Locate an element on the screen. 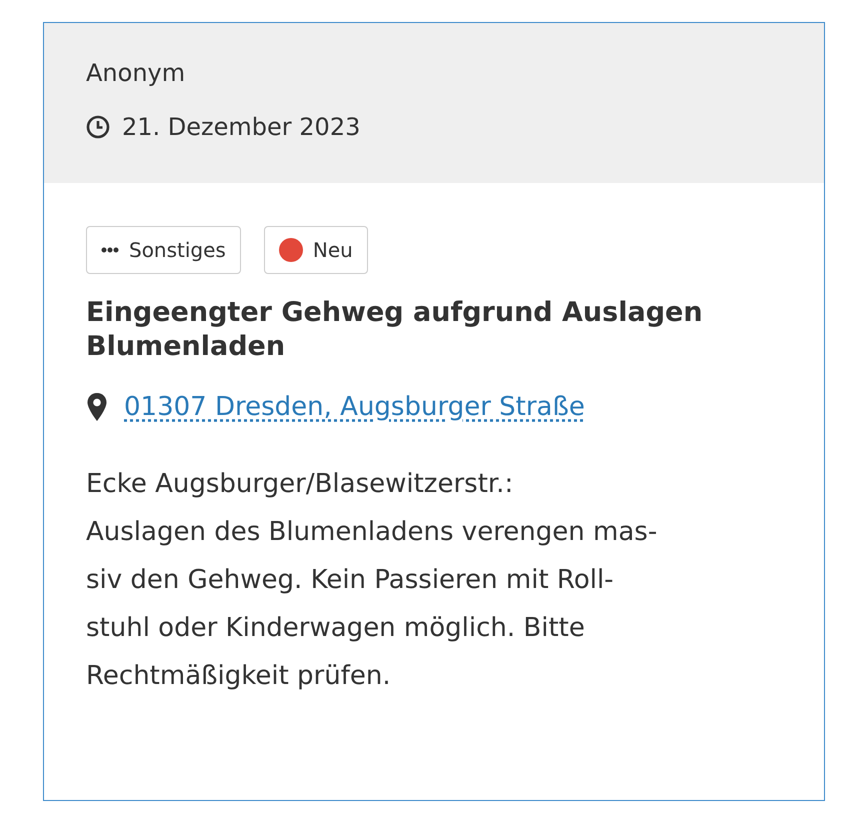 The height and width of the screenshot is (814, 864). author-name: Anonym is located at coordinates (136, 73).